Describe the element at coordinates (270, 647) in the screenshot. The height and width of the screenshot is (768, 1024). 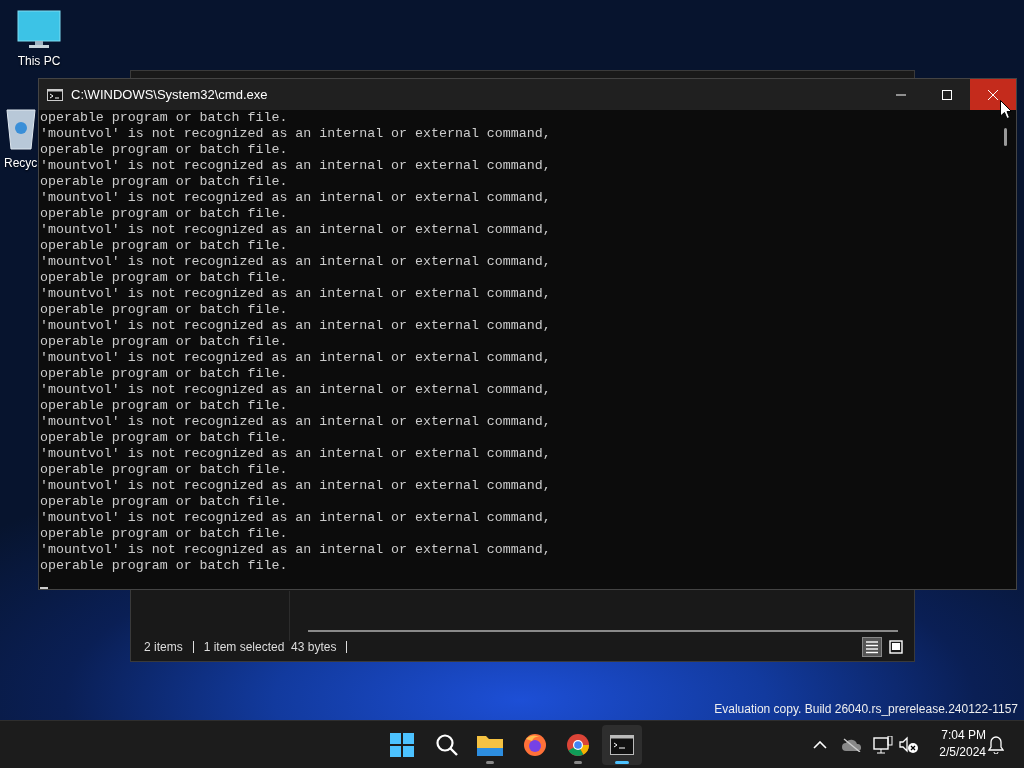
I see `status-text: 1 item selected 43 bytes` at that location.